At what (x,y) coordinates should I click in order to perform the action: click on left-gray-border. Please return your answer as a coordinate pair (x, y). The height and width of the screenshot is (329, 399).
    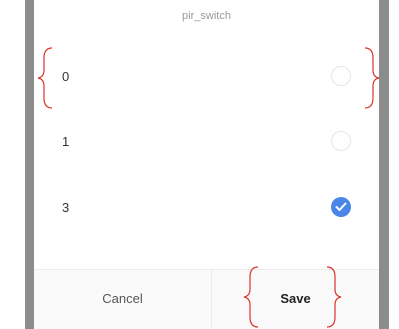
    Looking at the image, I should click on (29, 164).